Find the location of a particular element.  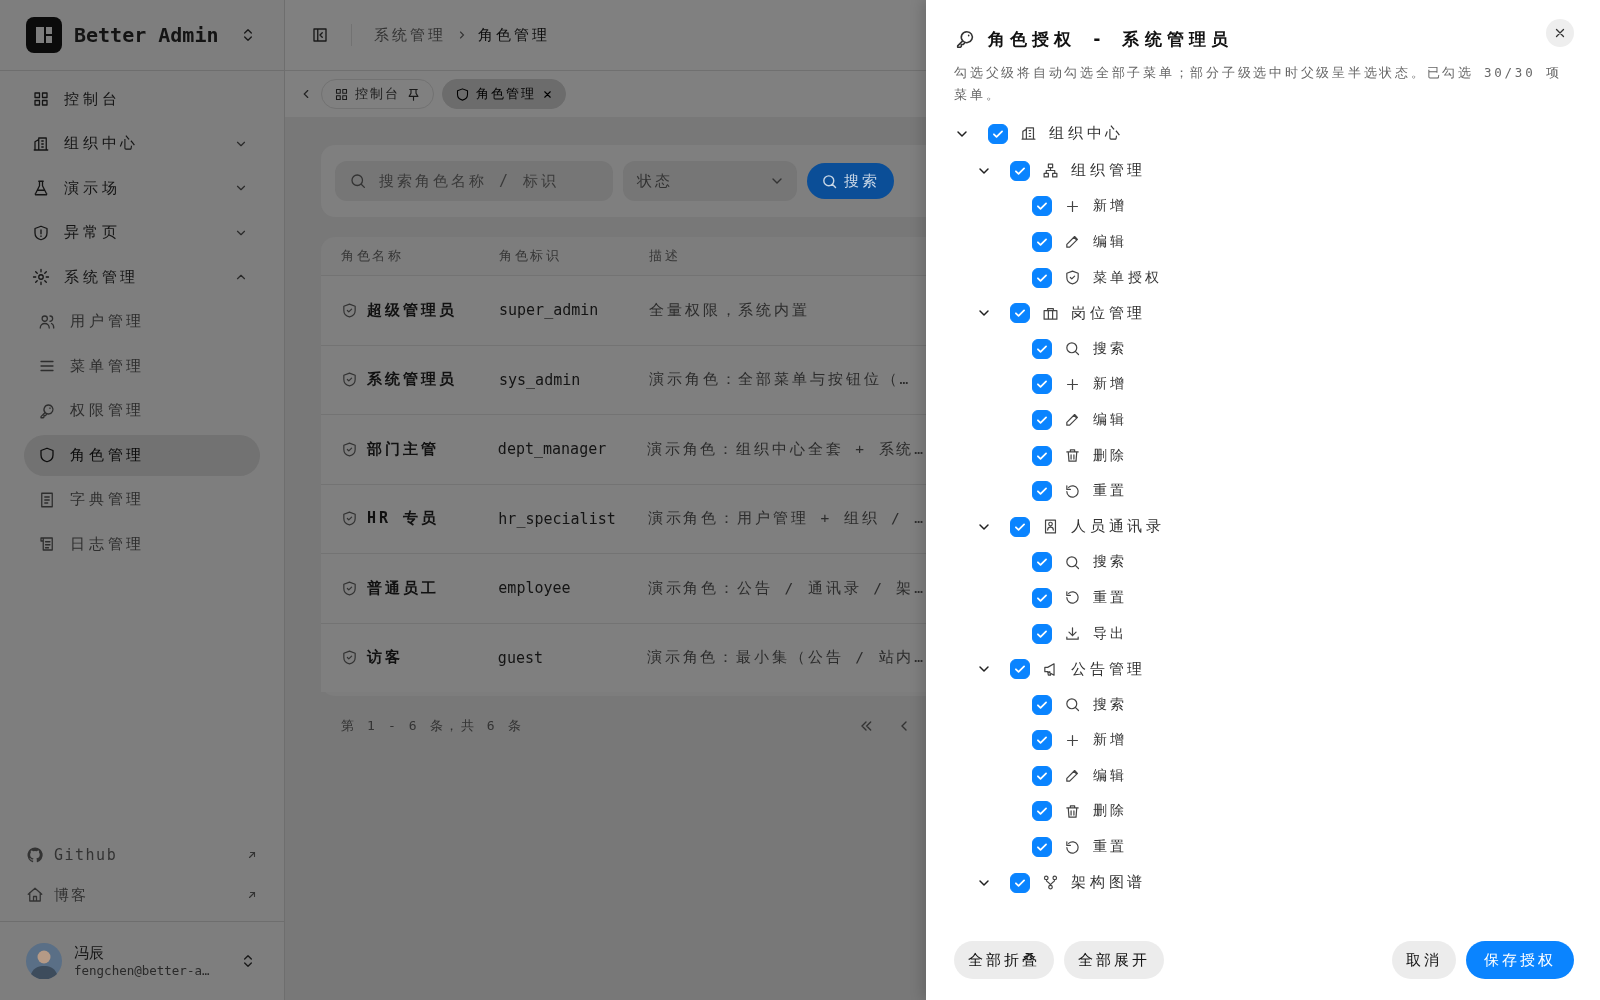

tree-toggle-button: 全部折叠 is located at coordinates (1004, 960).